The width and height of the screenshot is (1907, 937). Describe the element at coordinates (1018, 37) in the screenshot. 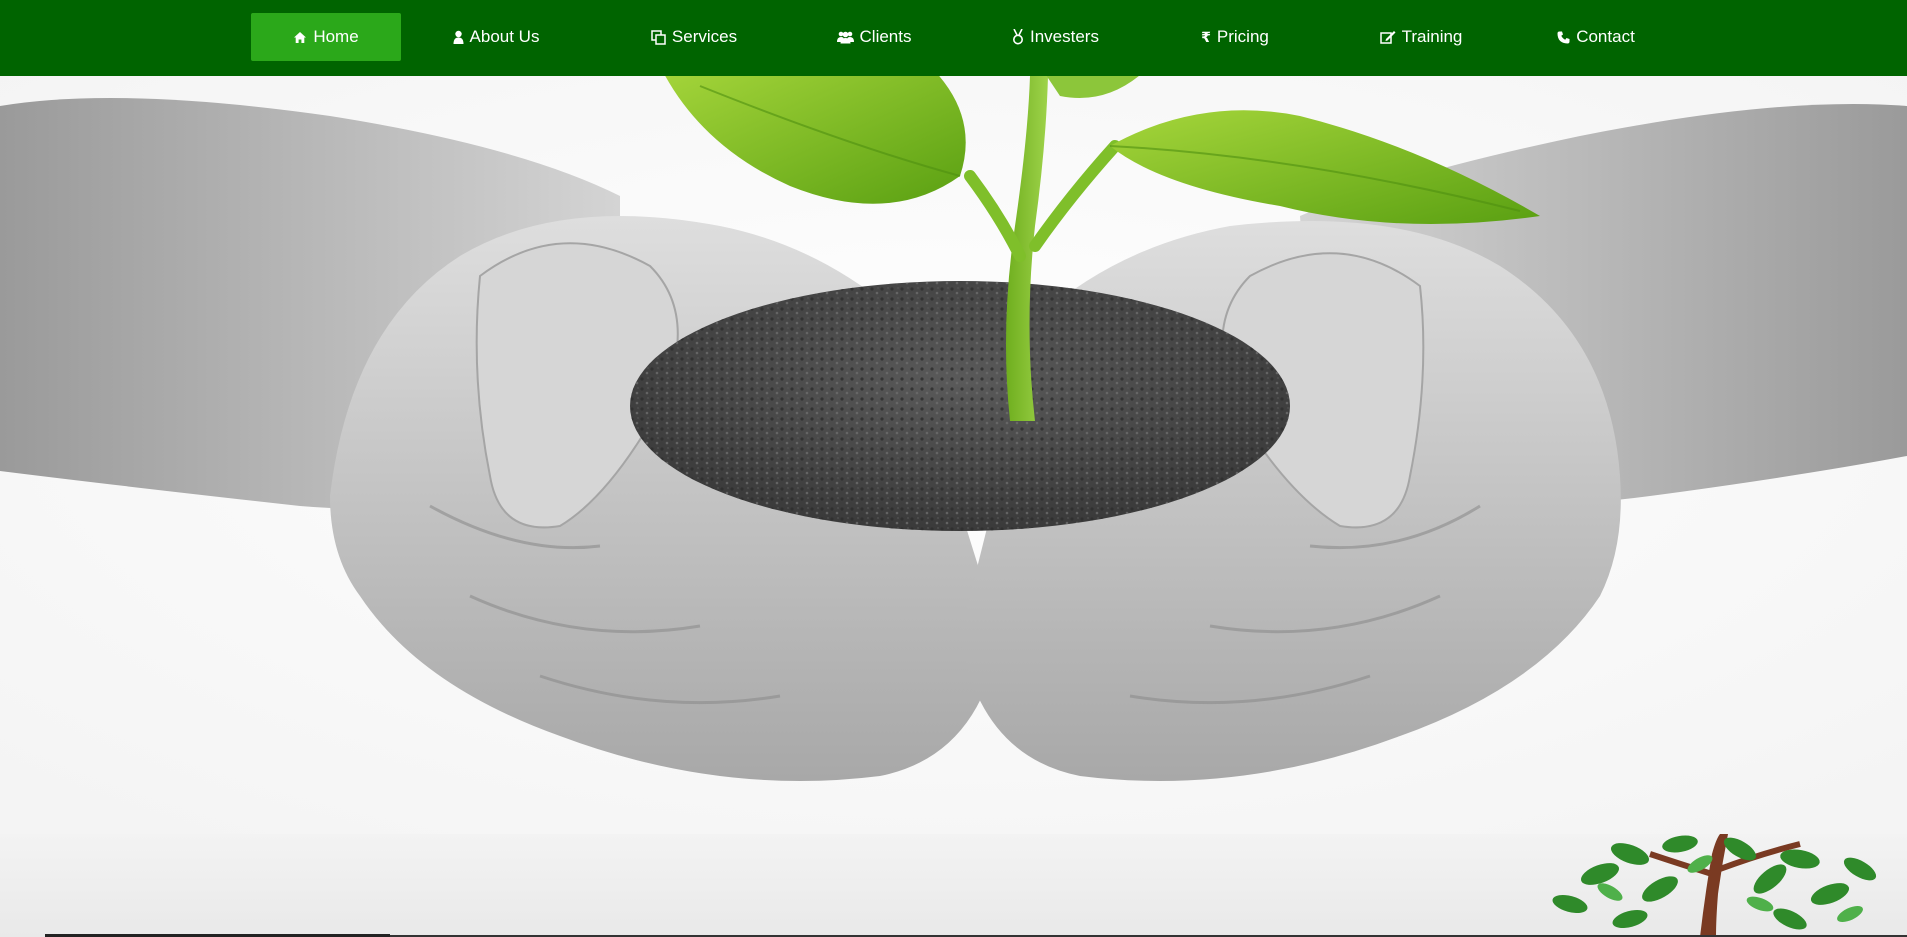

I see `medal-icon` at that location.